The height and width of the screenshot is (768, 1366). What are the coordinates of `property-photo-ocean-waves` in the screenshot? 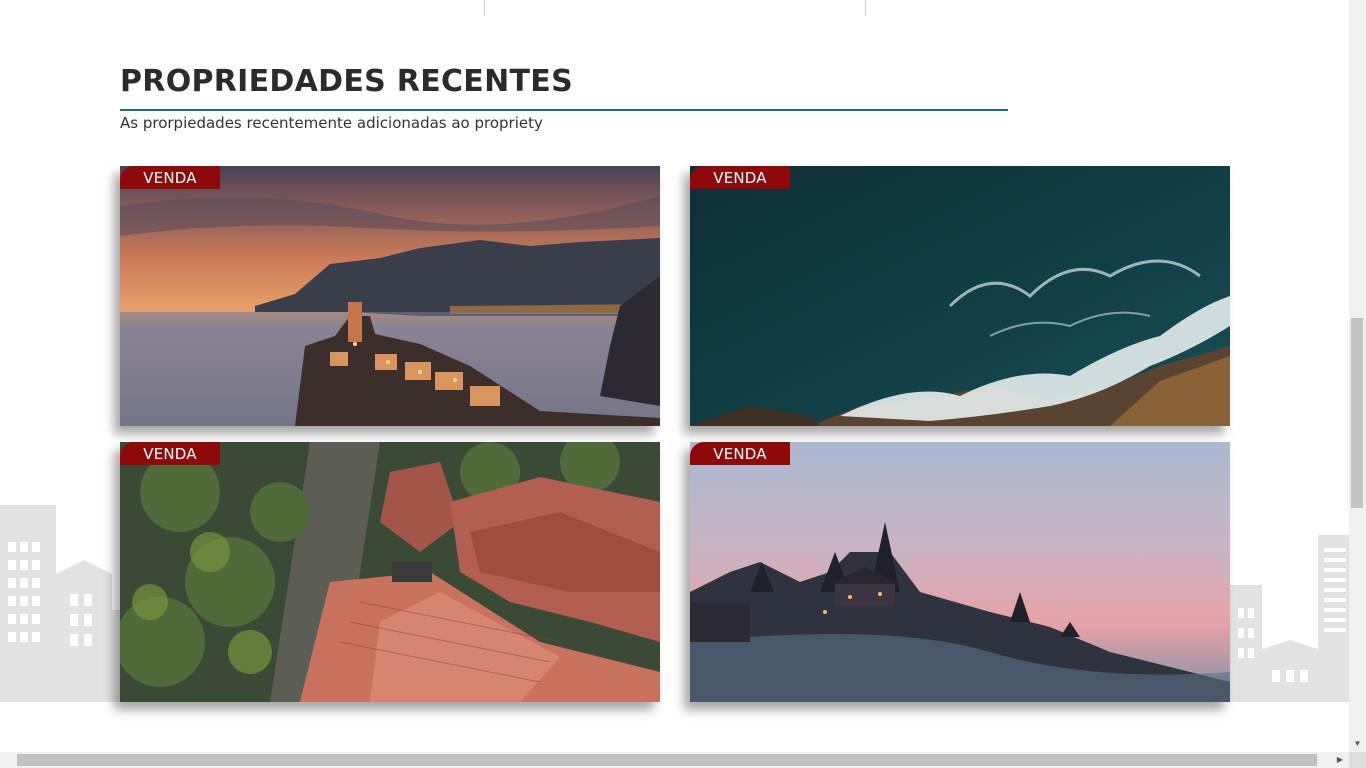 It's located at (960, 296).